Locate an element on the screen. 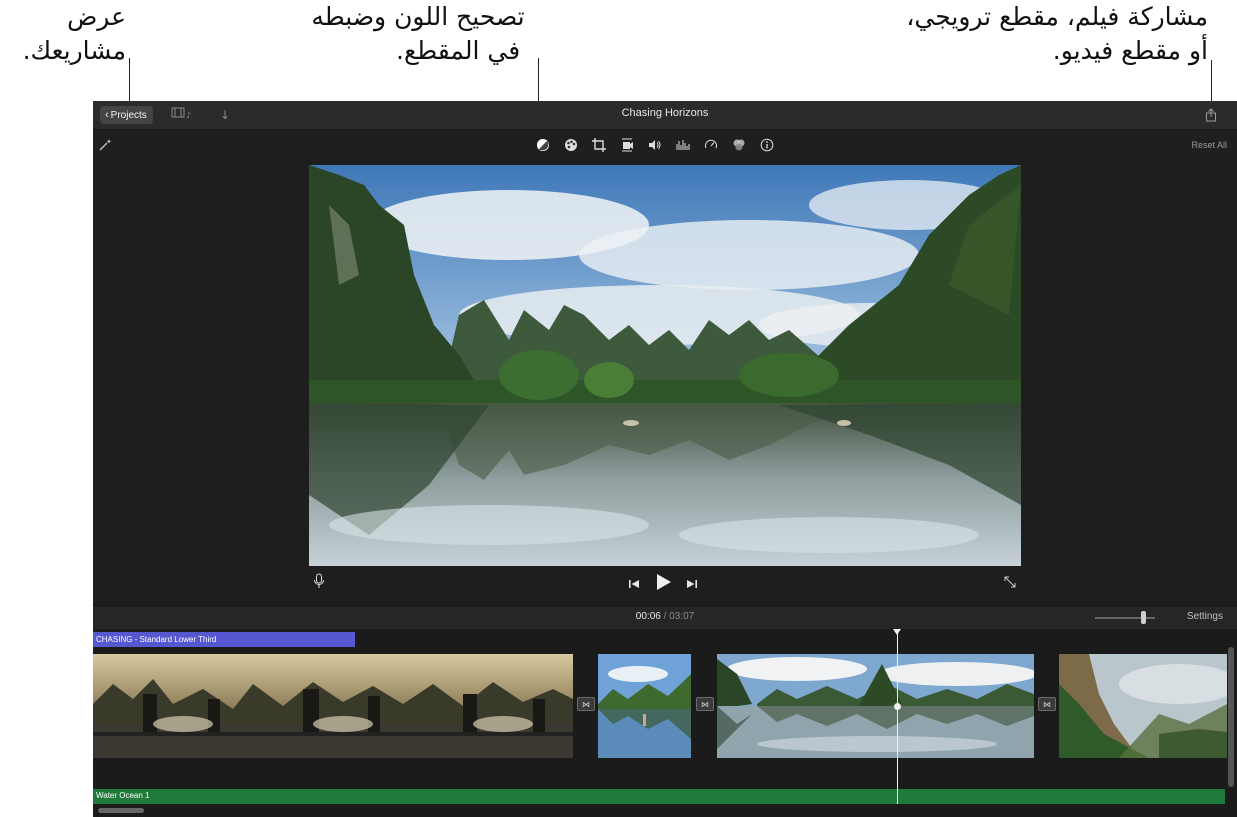 The image size is (1237, 817). vertical-scrollbar is located at coordinates (1231, 717).